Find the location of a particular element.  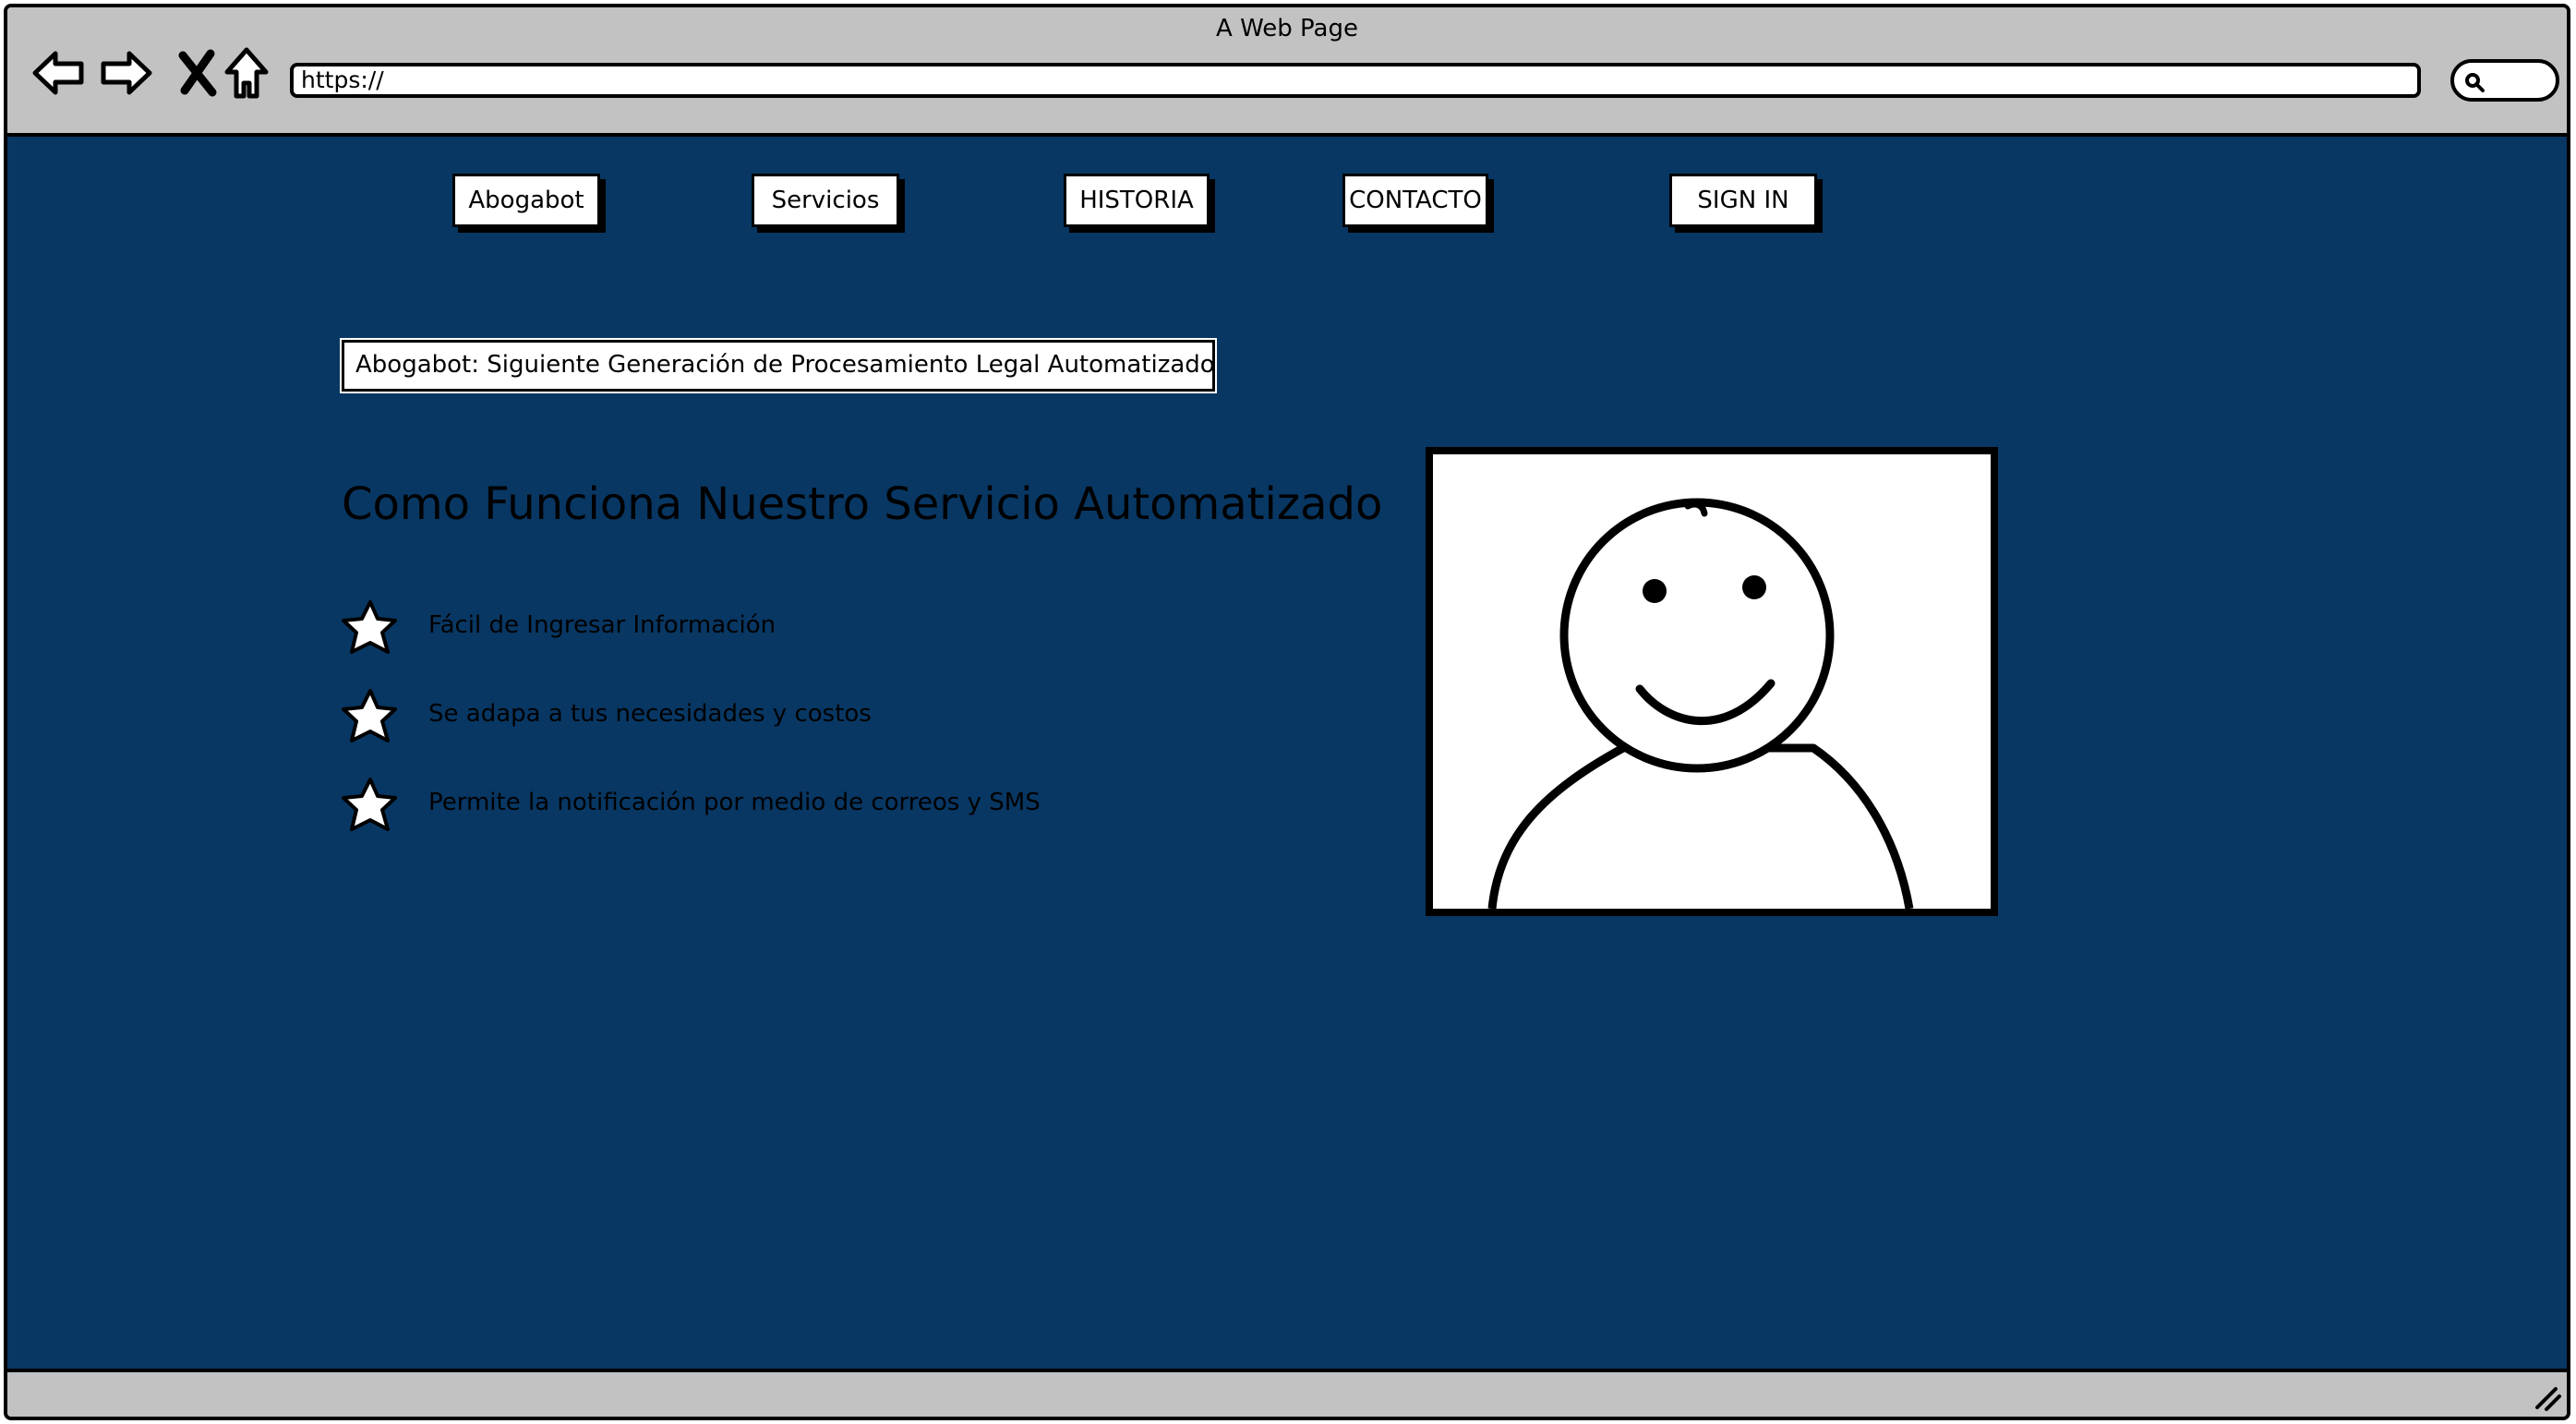

resize-grip-icon is located at coordinates (2546, 1396).